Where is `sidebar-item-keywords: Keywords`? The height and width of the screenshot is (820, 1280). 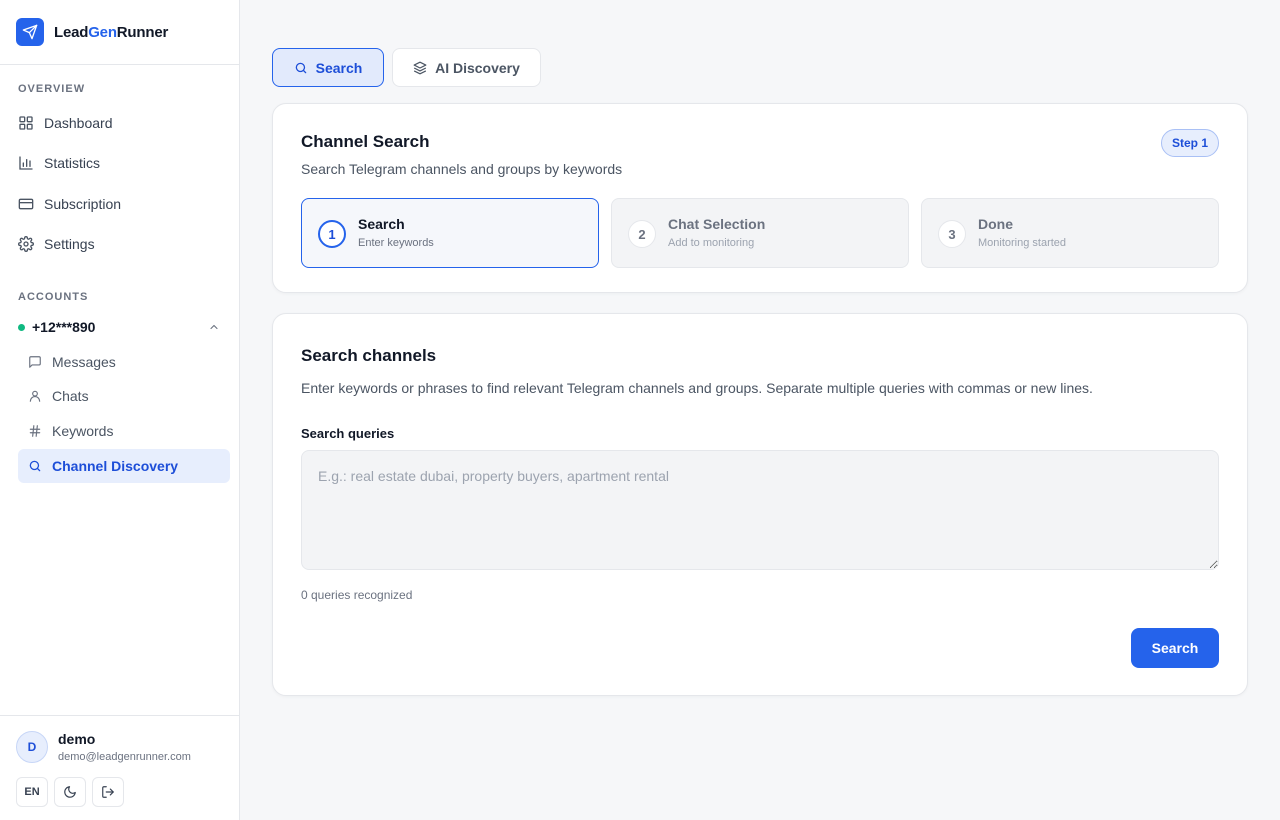 sidebar-item-keywords: Keywords is located at coordinates (124, 431).